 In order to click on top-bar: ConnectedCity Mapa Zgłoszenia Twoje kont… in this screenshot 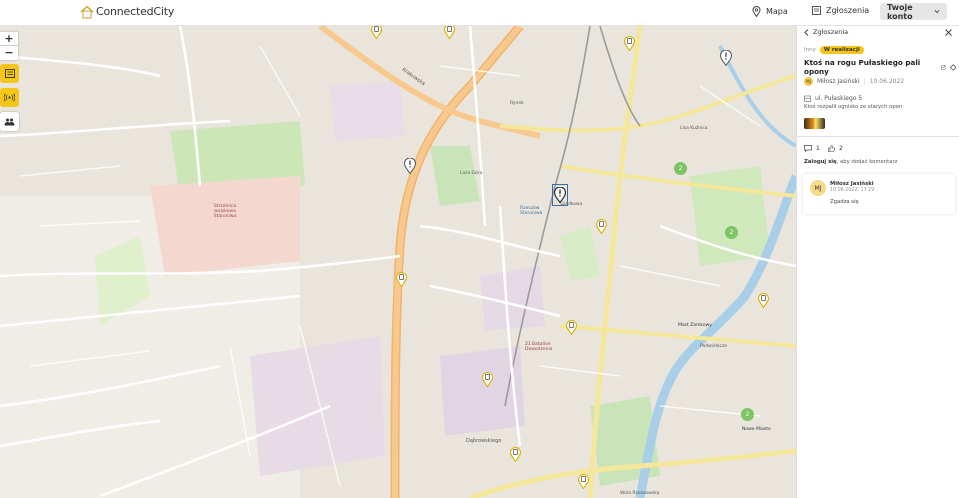, I will do `click(479, 13)`.